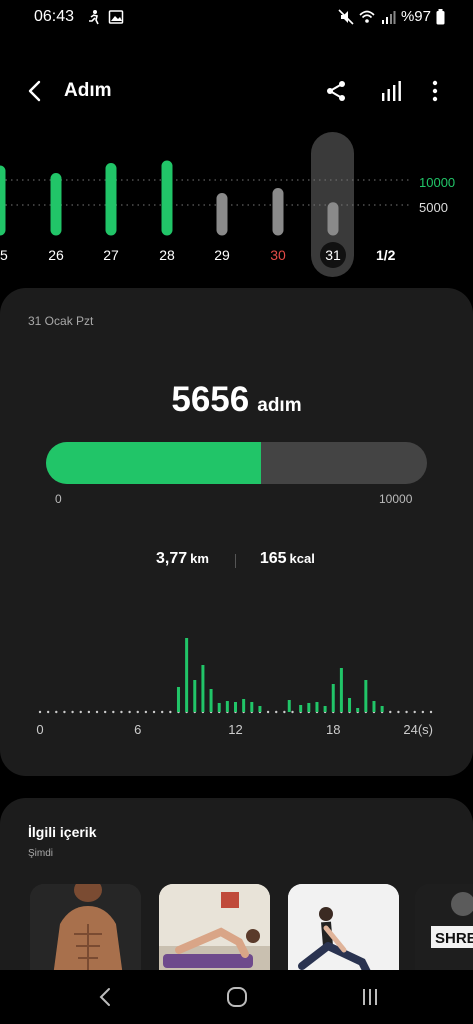 The width and height of the screenshot is (473, 1024). What do you see at coordinates (137, 729) in the screenshot?
I see `hourly-tick-label: 6` at bounding box center [137, 729].